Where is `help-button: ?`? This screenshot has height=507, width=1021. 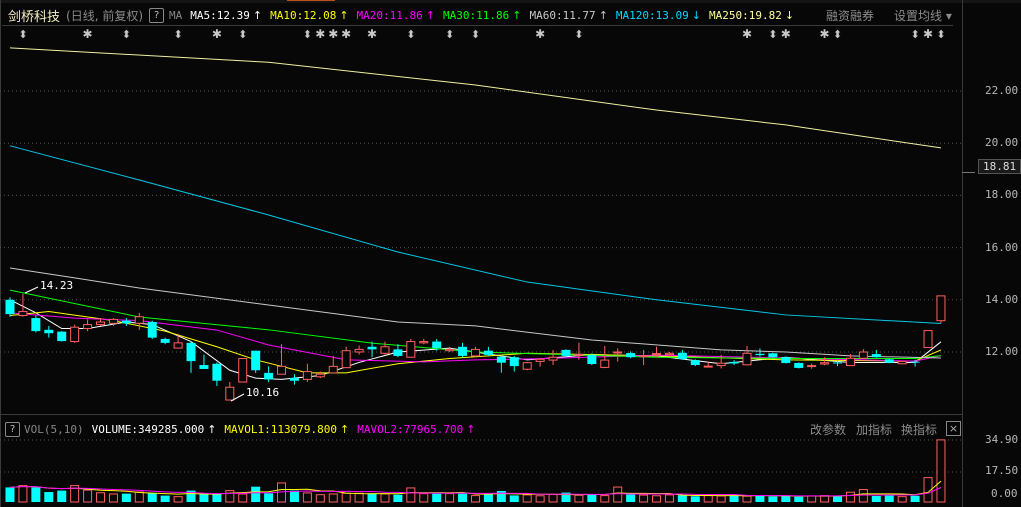 help-button: ? is located at coordinates (157, 15).